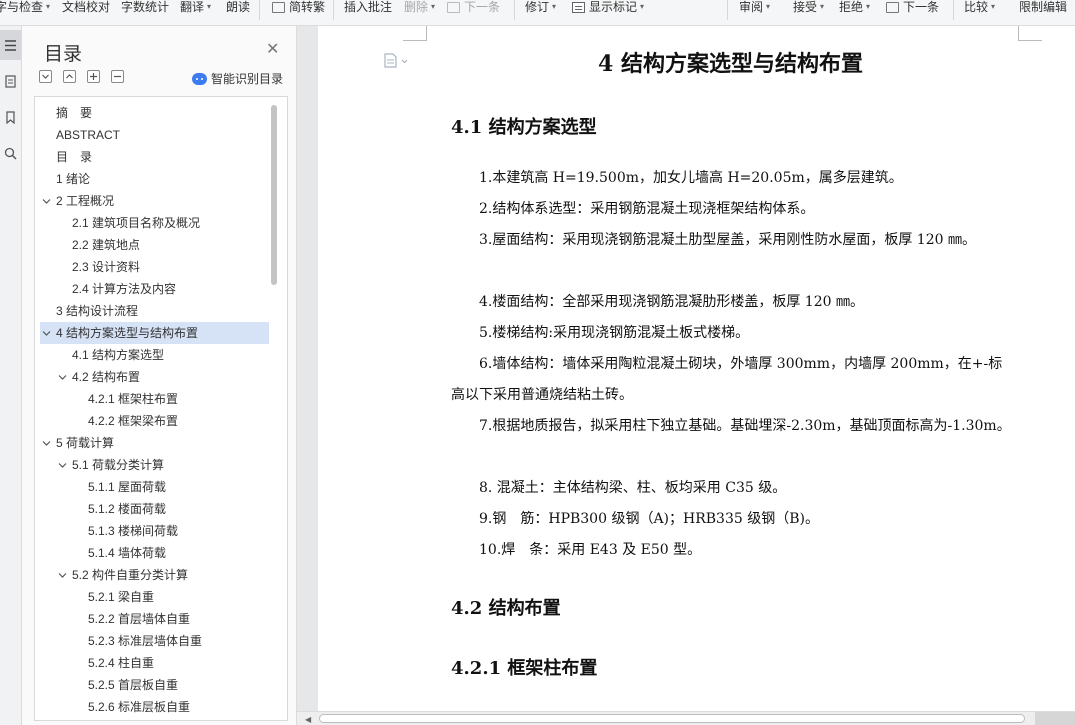  What do you see at coordinates (278, 7) in the screenshot?
I see `convert-icon` at bounding box center [278, 7].